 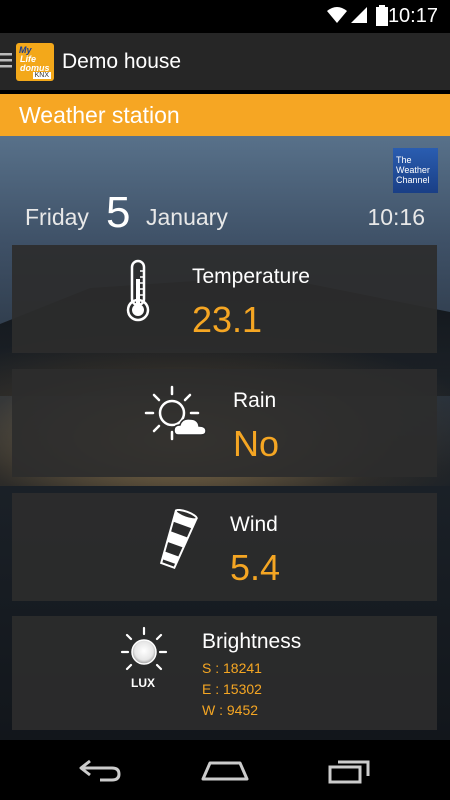 What do you see at coordinates (396, 217) in the screenshot?
I see `date-time: 10:16` at bounding box center [396, 217].